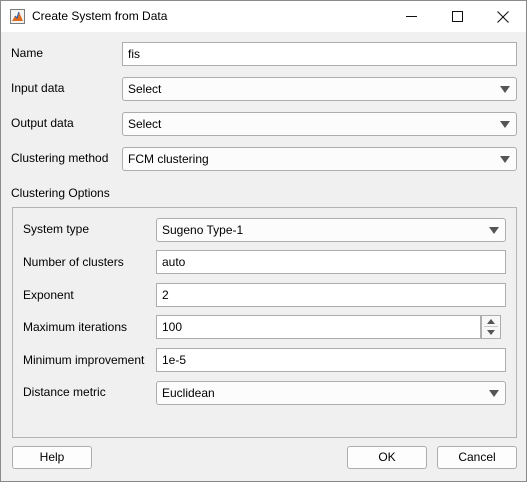 Image resolution: width=527 pixels, height=482 pixels. Describe the element at coordinates (145, 89) in the screenshot. I see `input-data-value: Select` at that location.